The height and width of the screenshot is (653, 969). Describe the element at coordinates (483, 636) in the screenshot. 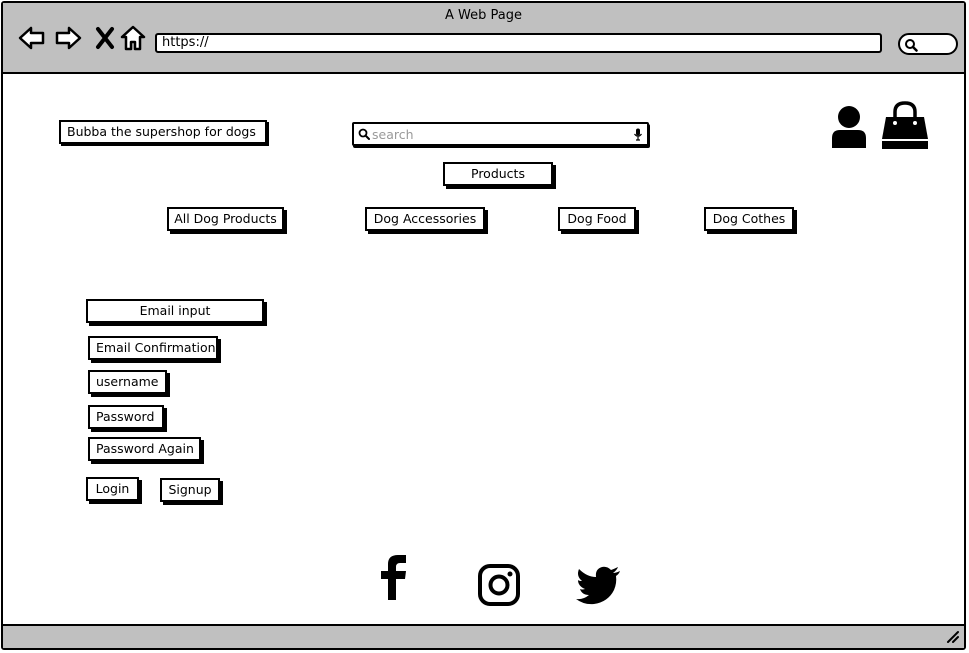

I see `browser-statusbar` at that location.